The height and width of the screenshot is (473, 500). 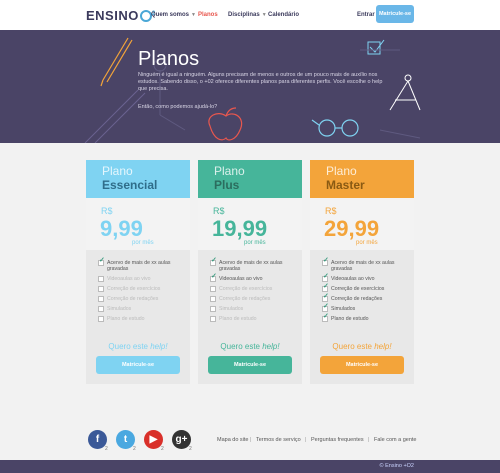 What do you see at coordinates (335, 128) in the screenshot?
I see `glasses-icon` at bounding box center [335, 128].